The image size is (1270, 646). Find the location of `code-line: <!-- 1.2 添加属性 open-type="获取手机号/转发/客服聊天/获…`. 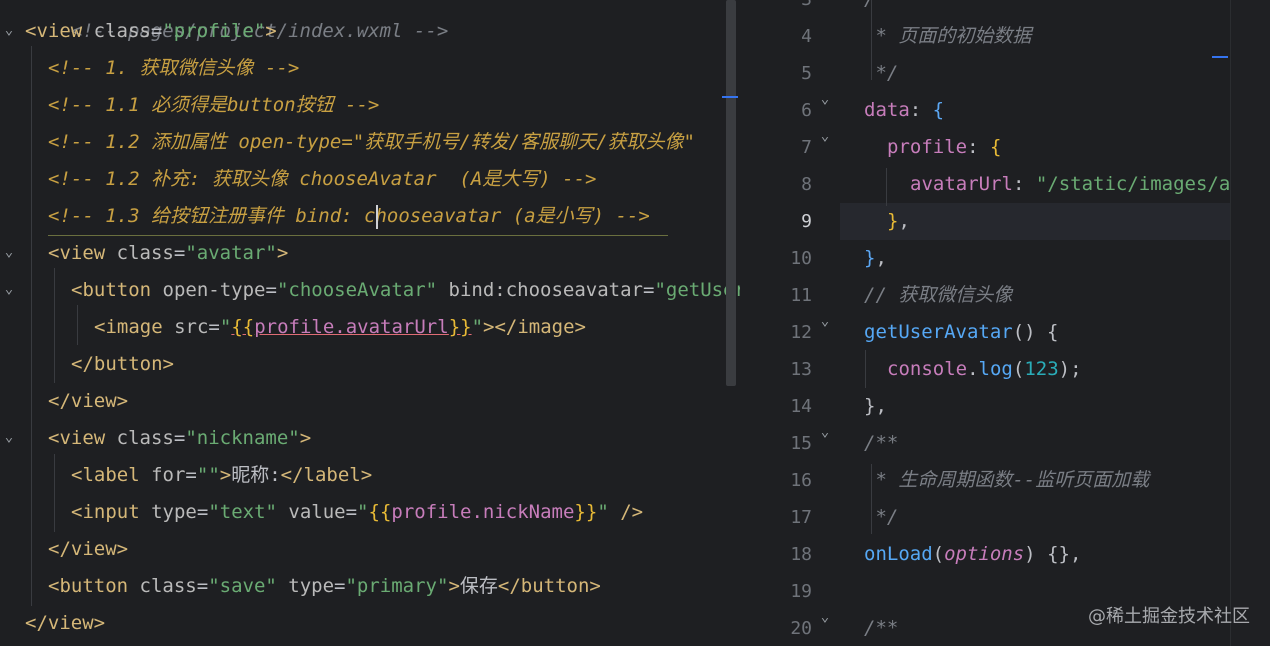

code-line: <!-- 1.2 添加属性 open-type="获取手机号/转发/客服聊天/获… is located at coordinates (371, 142).